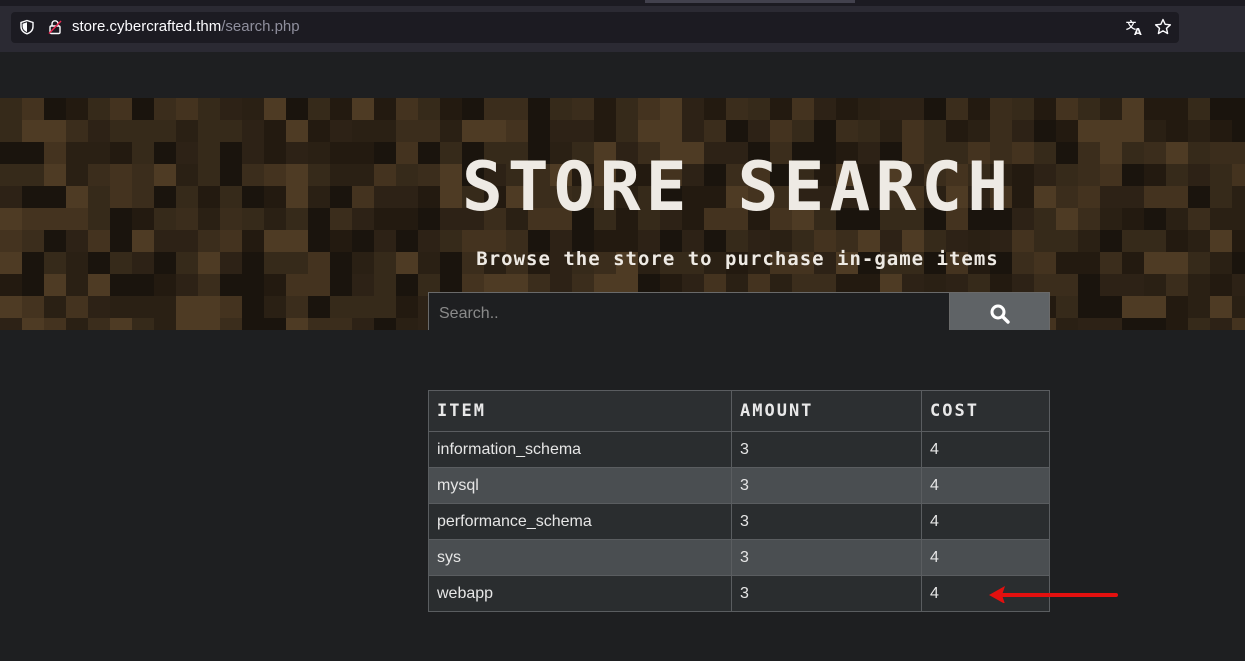  I want to click on table-row: sys 3 4, so click(739, 557).